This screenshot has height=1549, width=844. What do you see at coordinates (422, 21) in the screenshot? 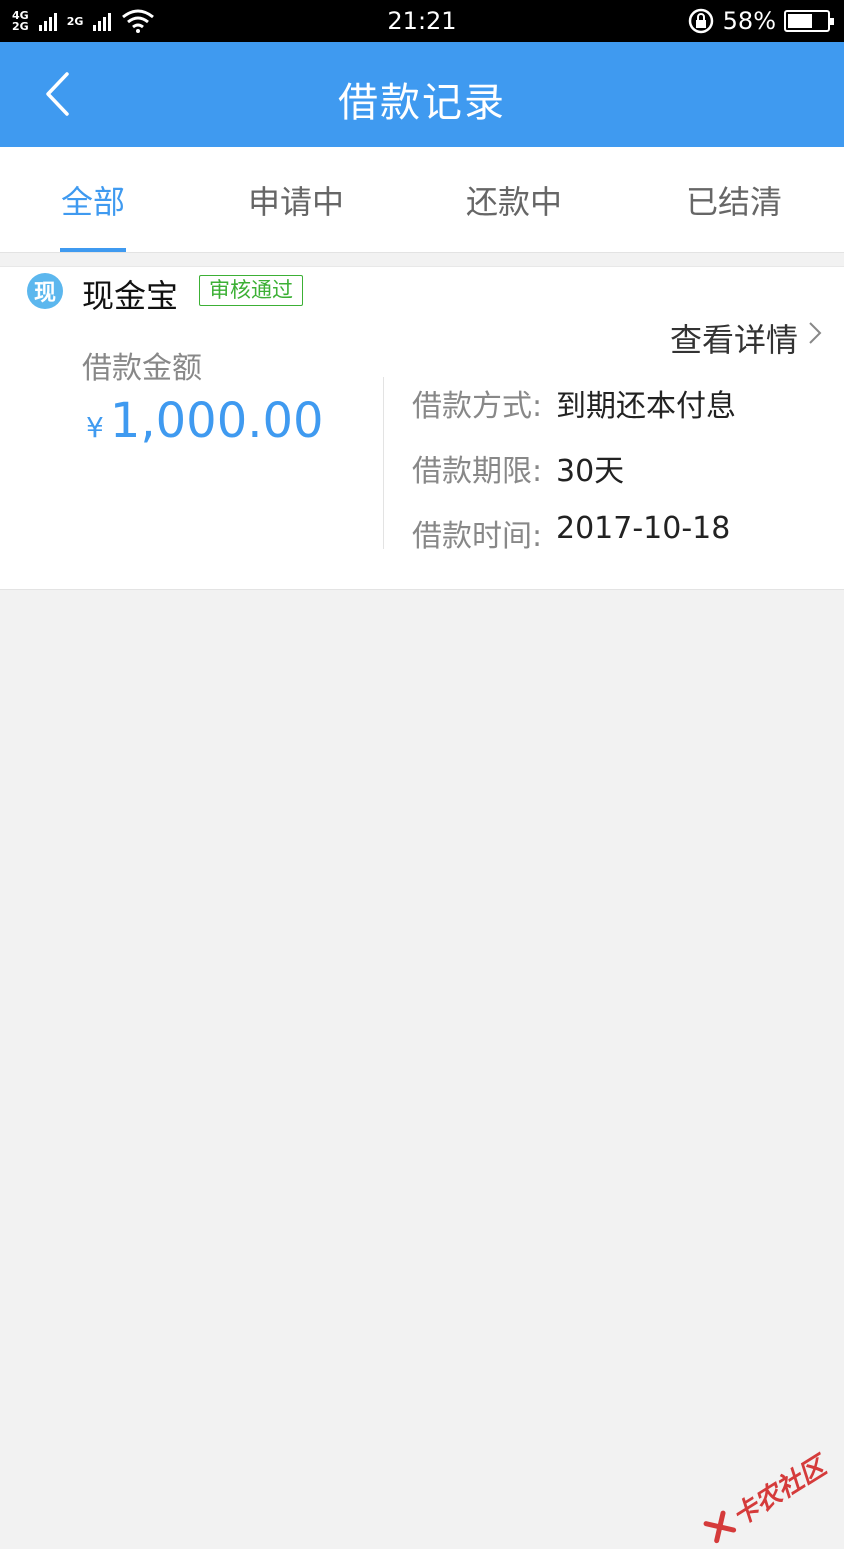
I see `status-bar: 4G 2G 2G 21:21 58%` at bounding box center [422, 21].